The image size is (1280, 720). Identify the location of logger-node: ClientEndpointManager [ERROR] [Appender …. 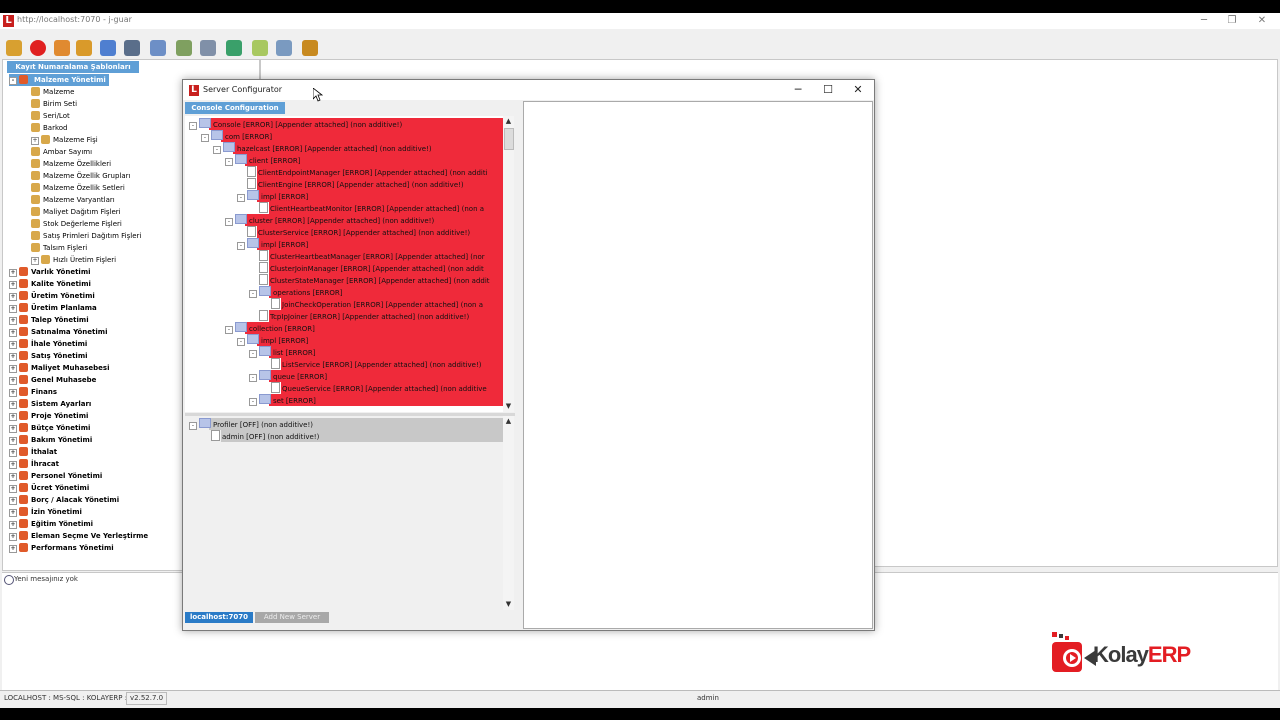
(370, 172).